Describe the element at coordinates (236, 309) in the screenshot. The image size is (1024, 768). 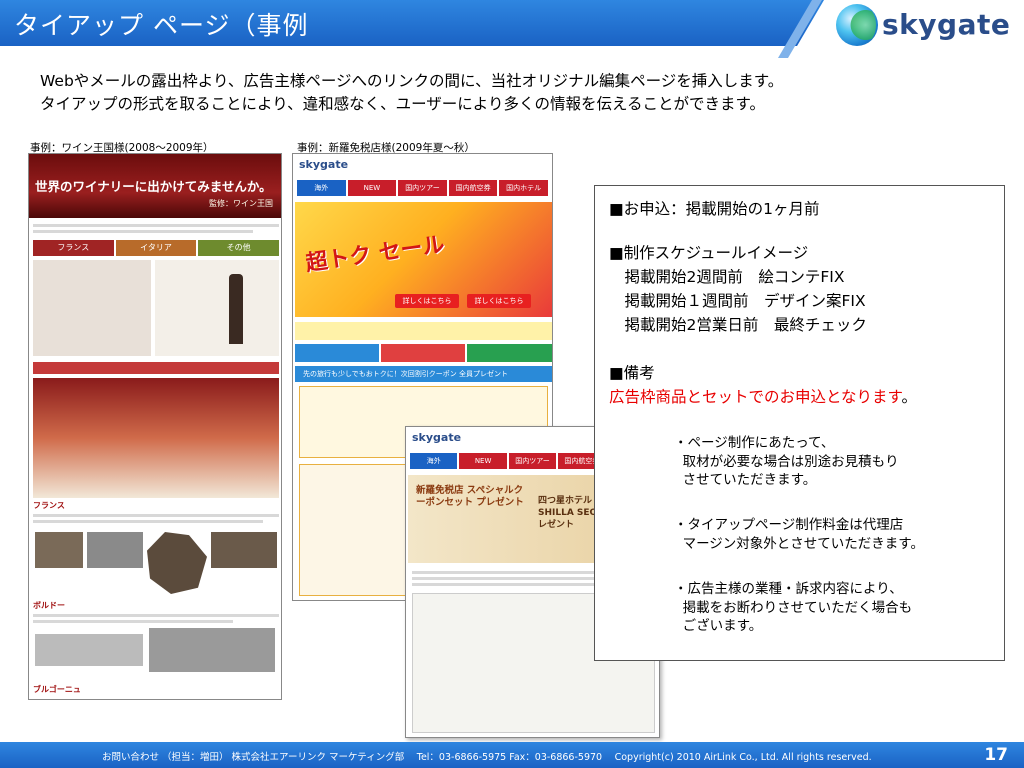
I see `wine-bottle` at that location.